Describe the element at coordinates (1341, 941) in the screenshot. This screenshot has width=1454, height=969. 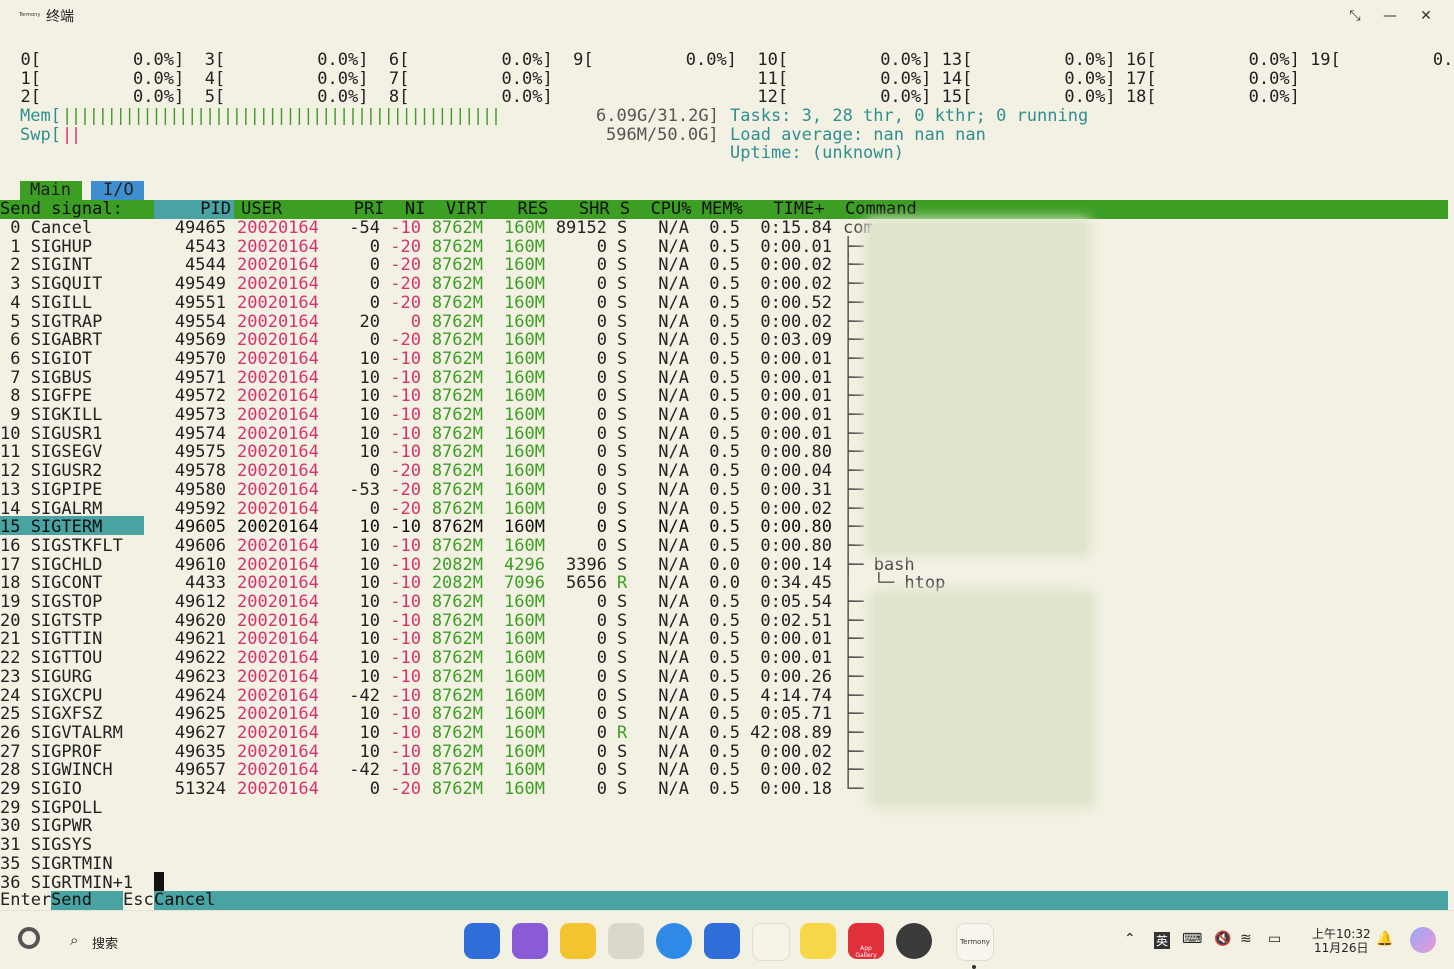
I see `clock: 上午10:32 11月26日` at that location.